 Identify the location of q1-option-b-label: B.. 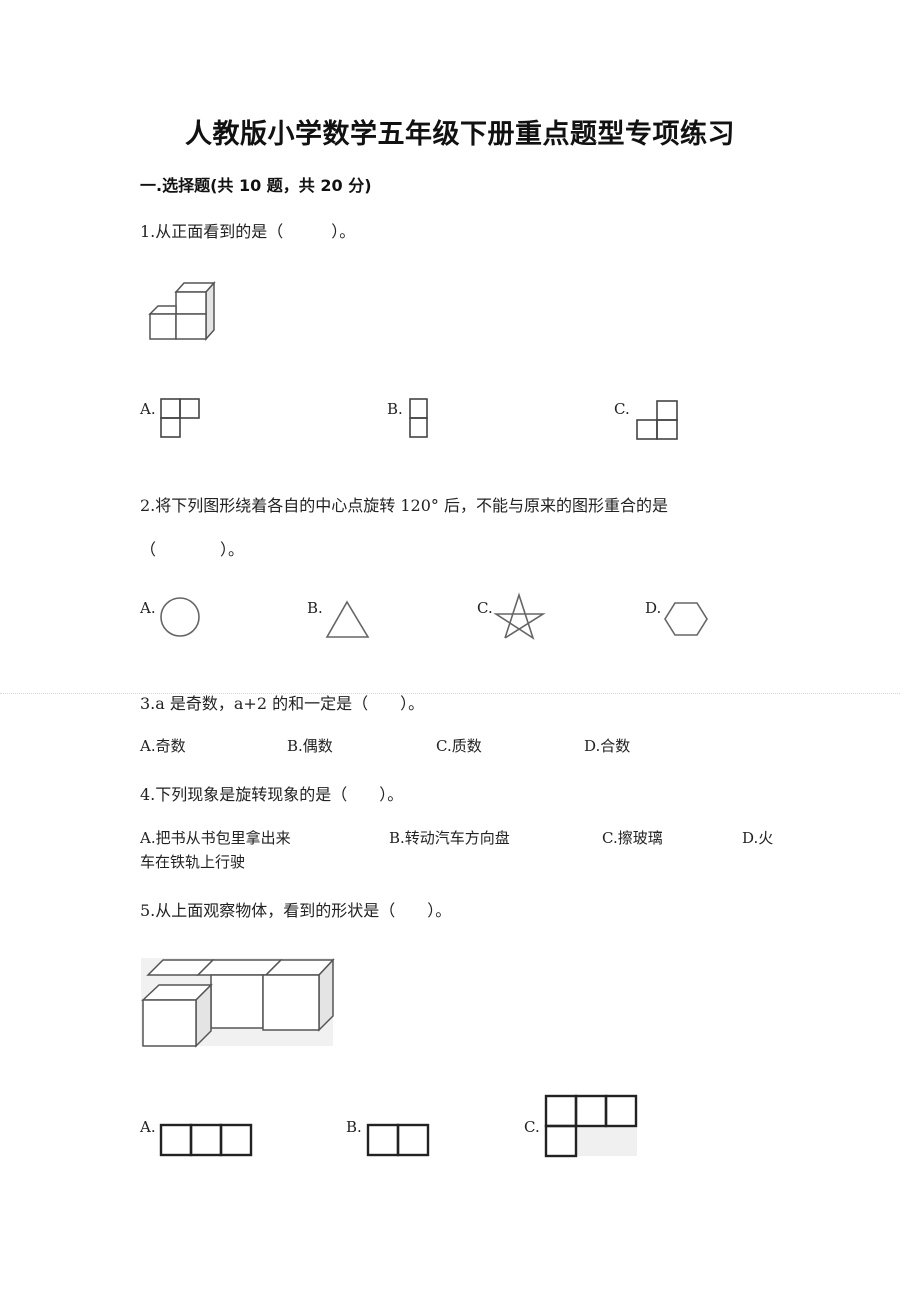
(395, 409).